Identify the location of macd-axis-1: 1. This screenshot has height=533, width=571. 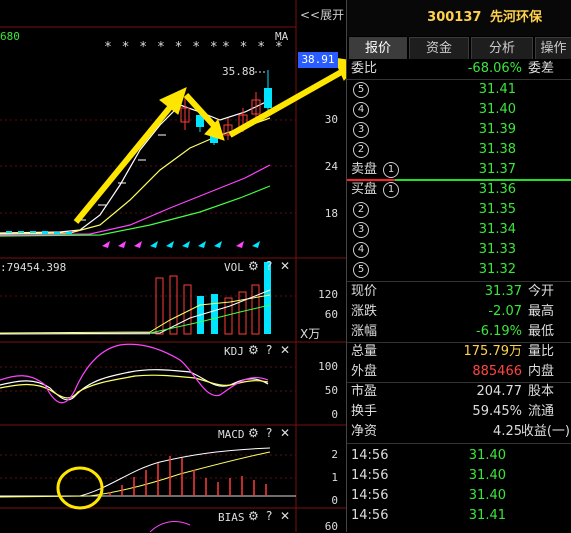
(334, 477).